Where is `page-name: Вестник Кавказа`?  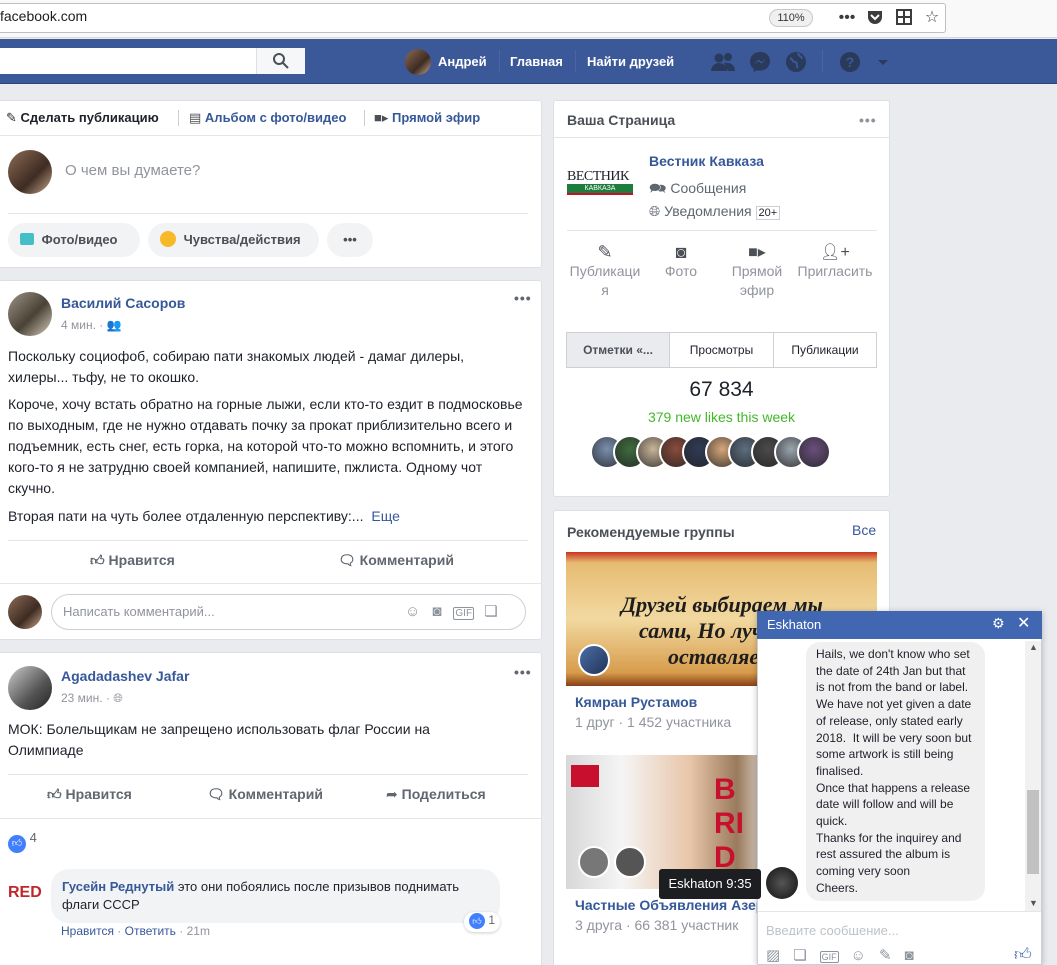
page-name: Вестник Кавказа is located at coordinates (706, 161).